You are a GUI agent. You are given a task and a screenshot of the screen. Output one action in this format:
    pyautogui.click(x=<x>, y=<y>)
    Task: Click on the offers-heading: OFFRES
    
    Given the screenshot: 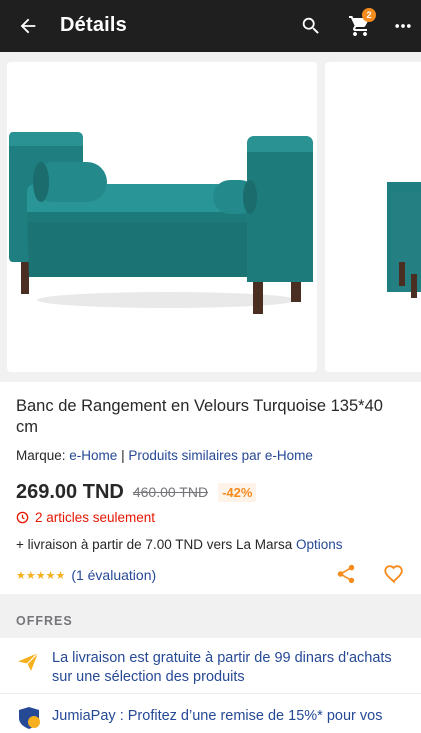 What is the action you would take?
    pyautogui.click(x=44, y=621)
    